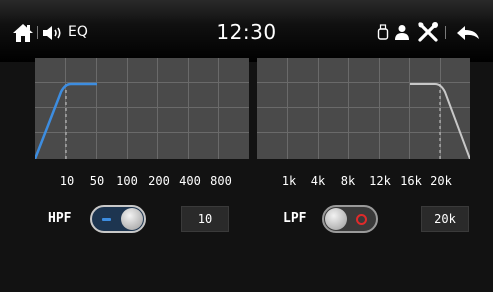 The width and height of the screenshot is (493, 292). Describe the element at coordinates (318, 181) in the screenshot. I see `lpf-freq-label: 4k` at that location.